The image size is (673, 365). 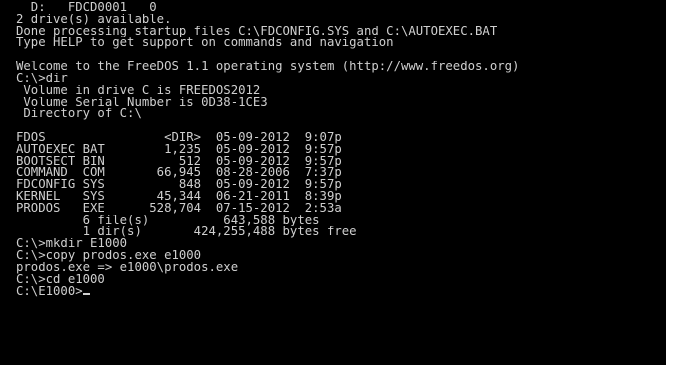 I want to click on terminal-line: KERNEL SYS 45,344 06-21-2011 8:39p, so click(x=179, y=197).